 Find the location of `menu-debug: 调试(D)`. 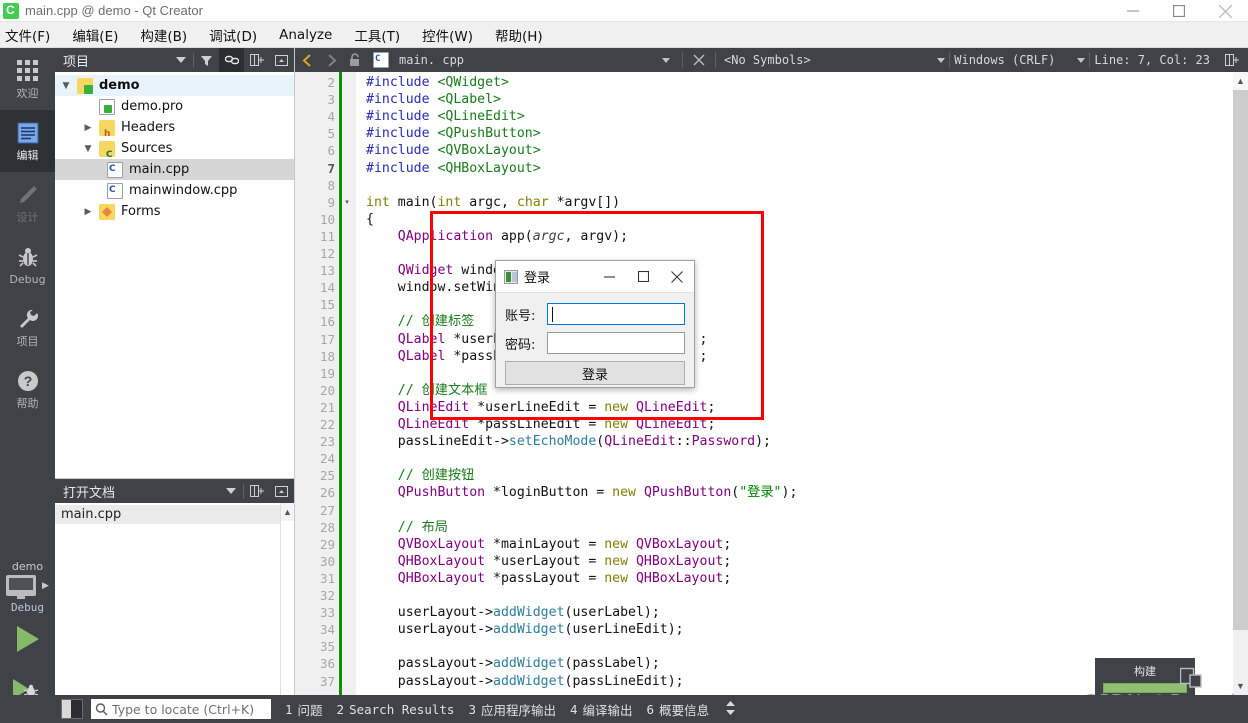

menu-debug: 调试(D) is located at coordinates (233, 35).